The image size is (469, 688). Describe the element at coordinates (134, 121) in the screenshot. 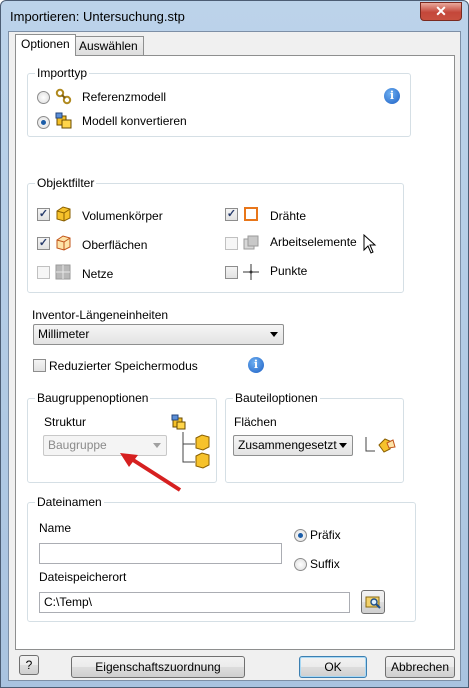

I see `modell-konvertieren-label: Modell konvertieren` at that location.